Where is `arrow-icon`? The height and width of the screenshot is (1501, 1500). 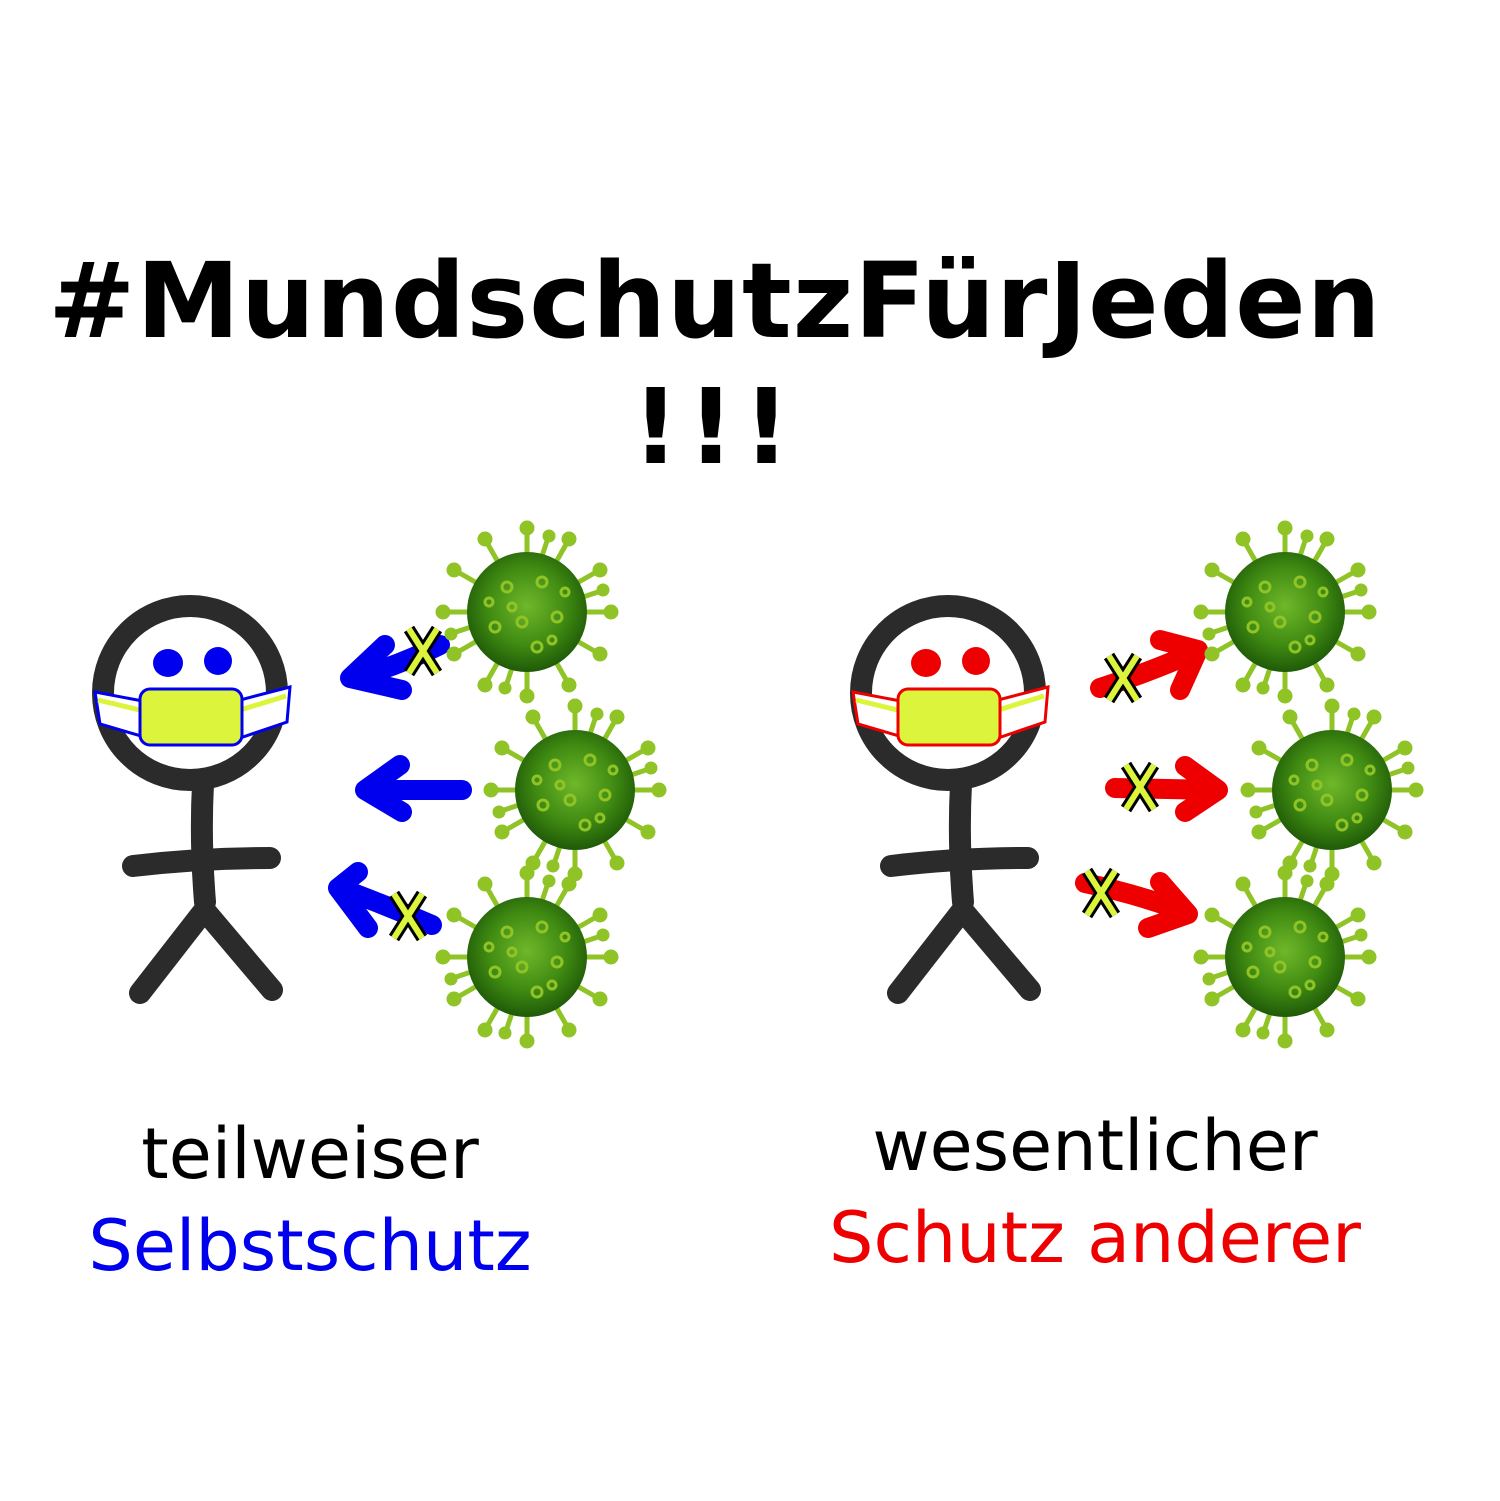
arrow-icon is located at coordinates (413, 788).